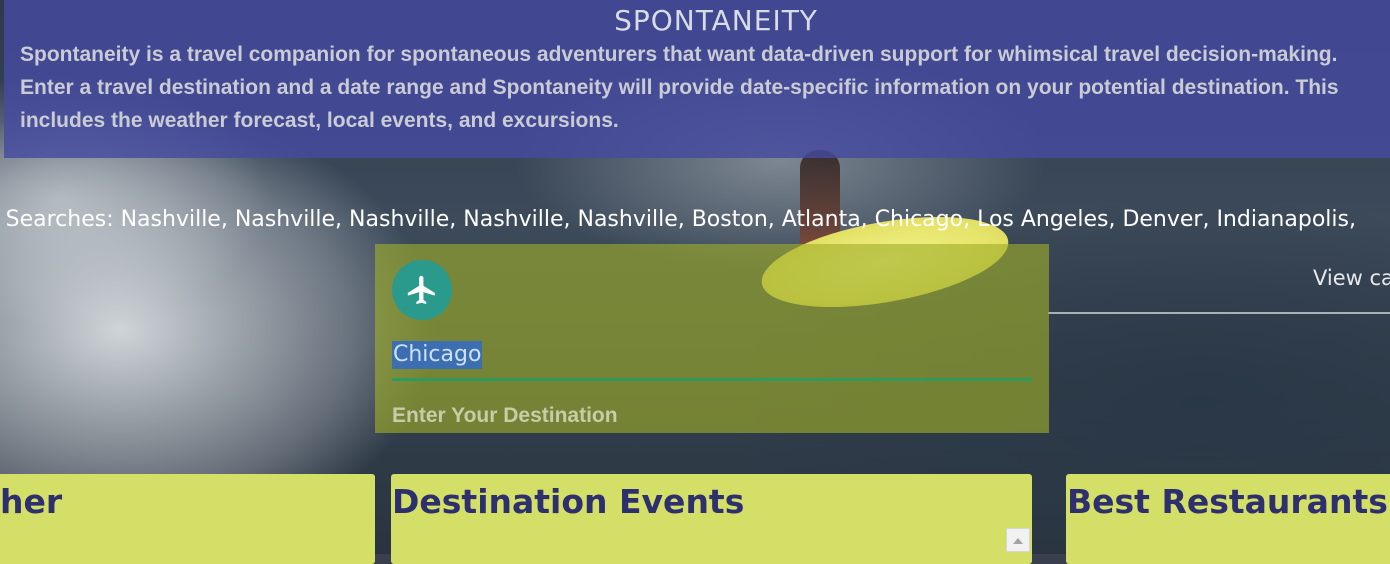 The width and height of the screenshot is (1390, 564). Describe the element at coordinates (1219, 313) in the screenshot. I see `tab-underline` at that location.